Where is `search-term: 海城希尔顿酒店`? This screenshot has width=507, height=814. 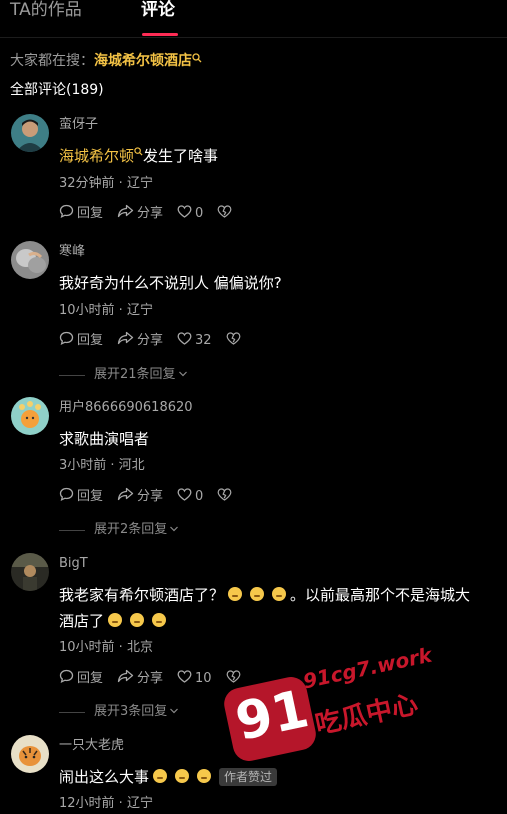 search-term: 海城希尔顿酒店 is located at coordinates (143, 61).